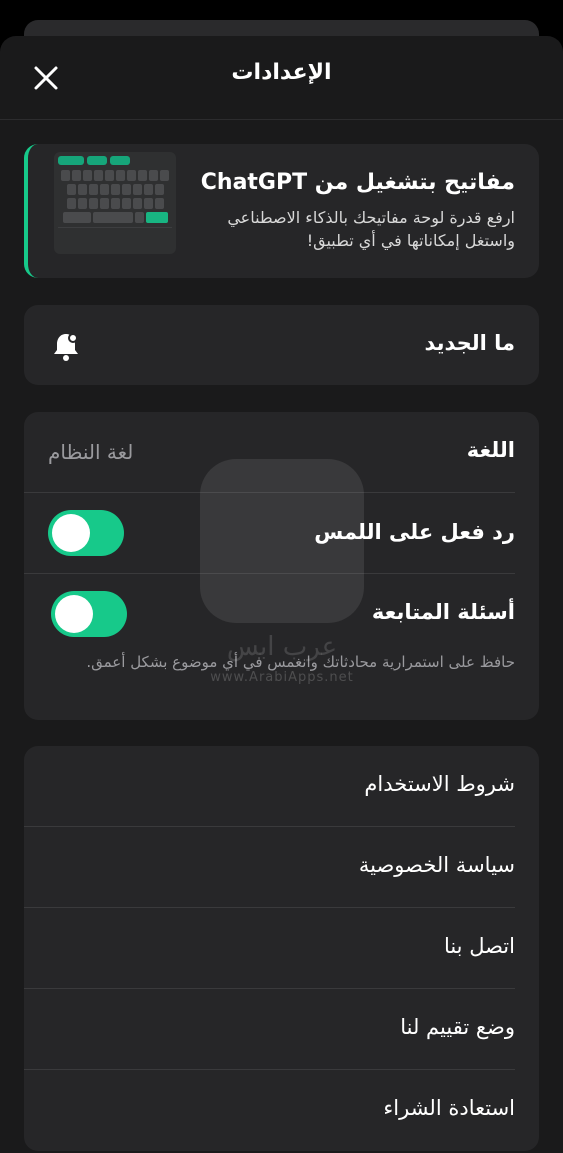  What do you see at coordinates (479, 946) in the screenshot?
I see `contact-us-label: اتصل بنا` at bounding box center [479, 946].